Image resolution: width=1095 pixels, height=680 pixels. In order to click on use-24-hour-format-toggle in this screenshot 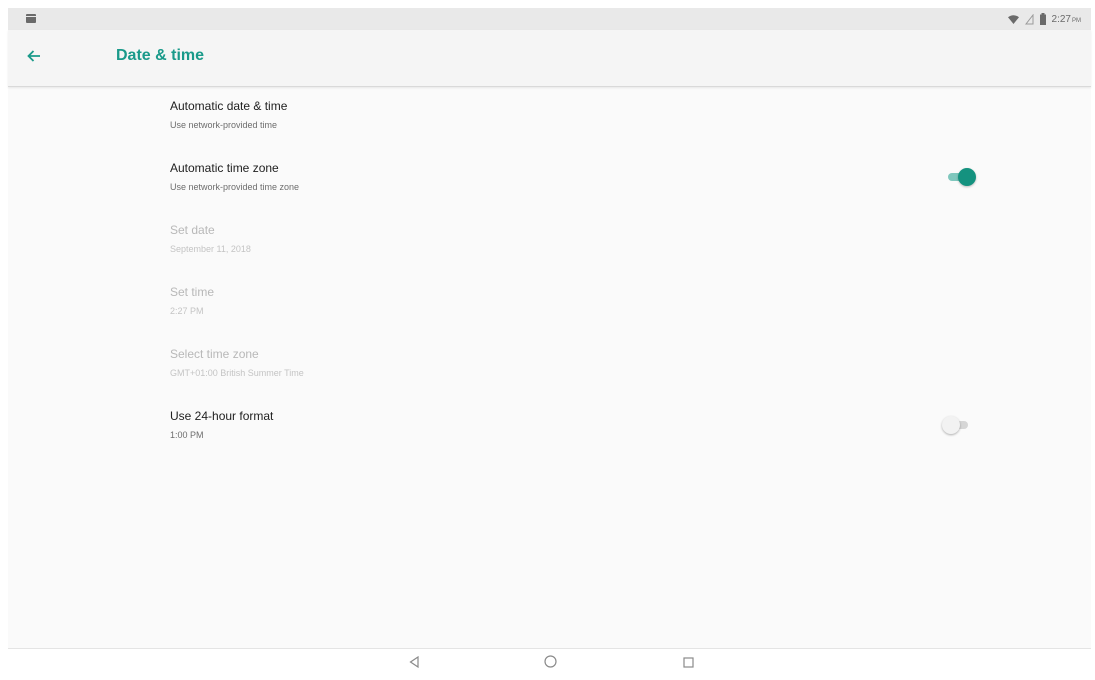, I will do `click(957, 425)`.